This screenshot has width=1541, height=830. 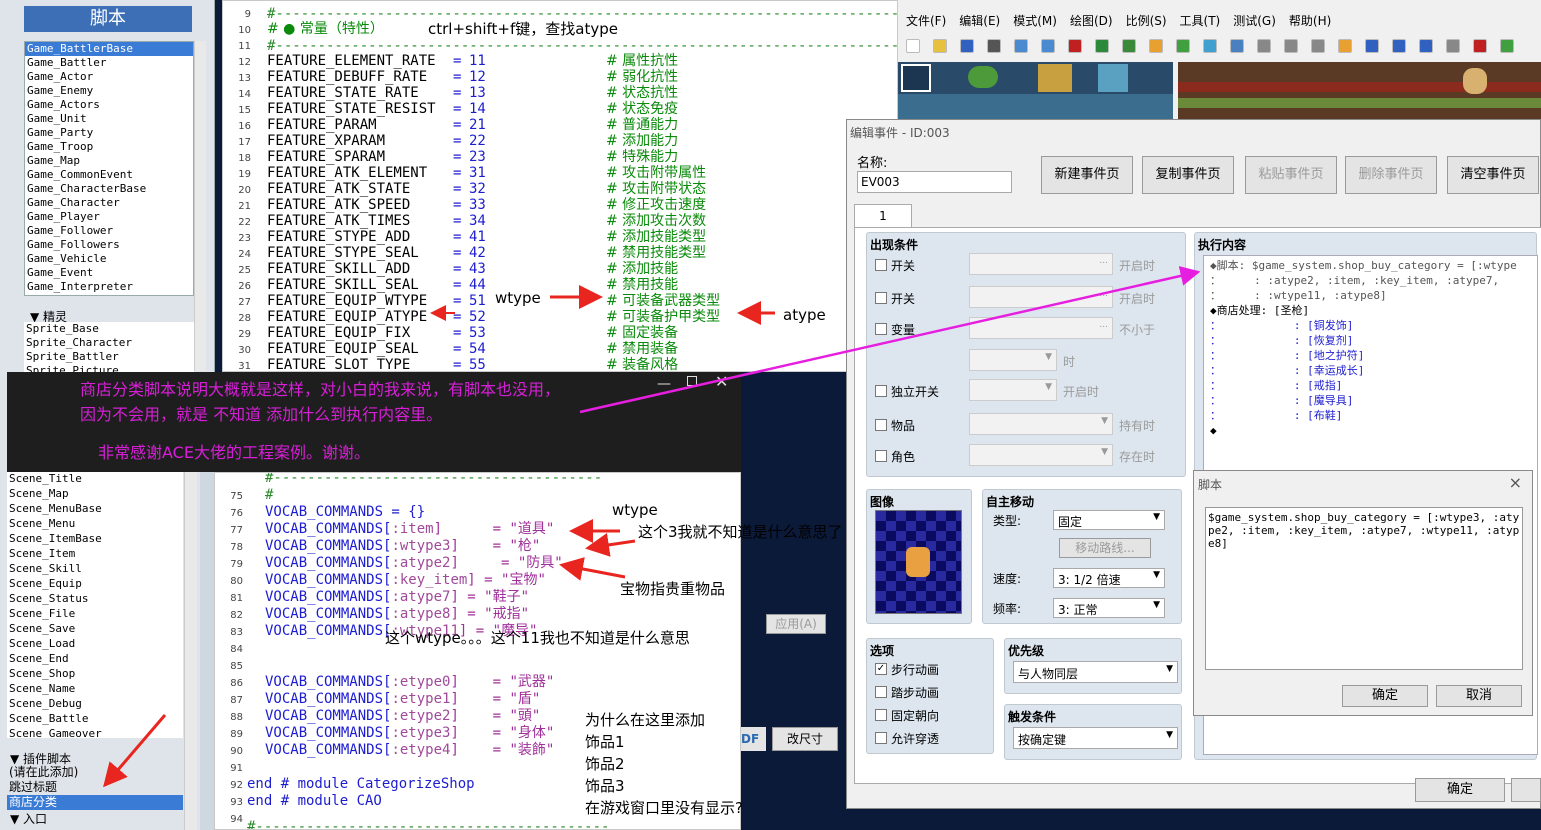 What do you see at coordinates (109, 245) in the screenshot?
I see `script-list-item: Game_Followers` at bounding box center [109, 245].